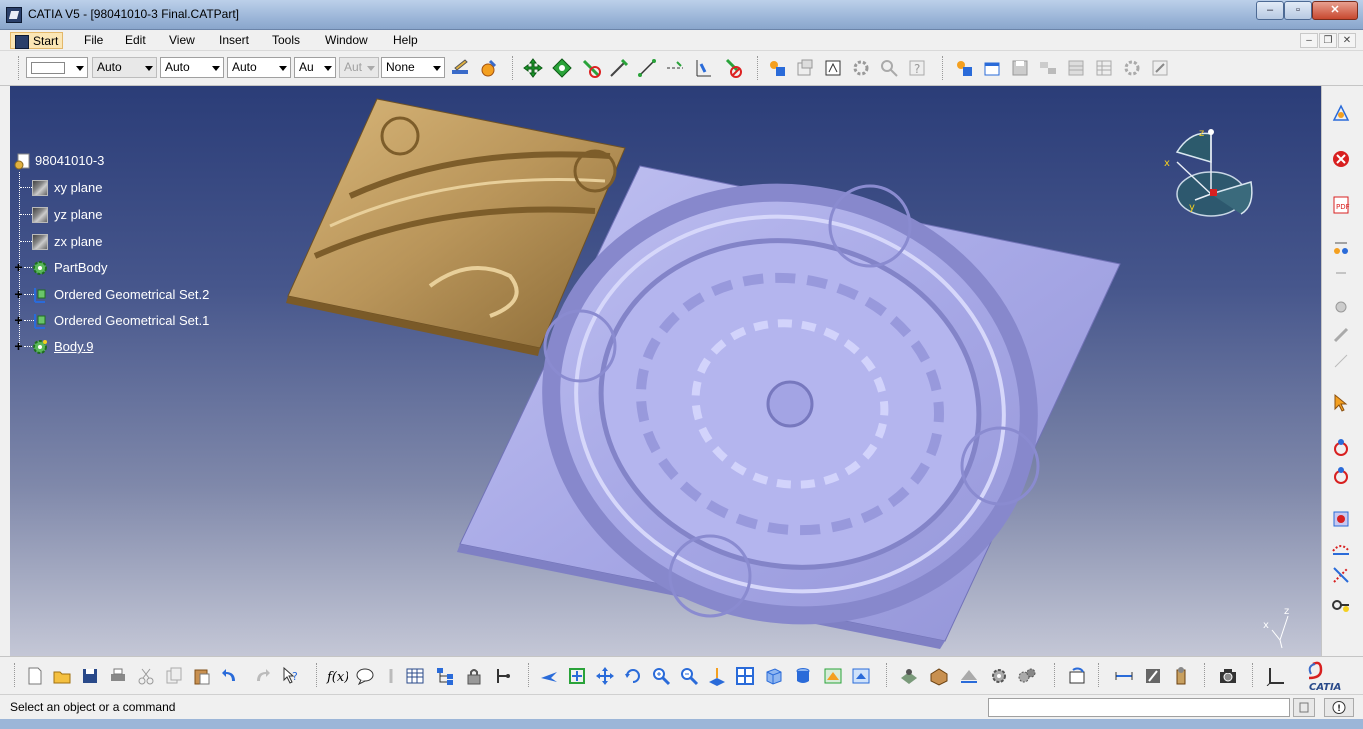 The image size is (1363, 729). What do you see at coordinates (733, 68) in the screenshot?
I see `disable-icon` at bounding box center [733, 68].